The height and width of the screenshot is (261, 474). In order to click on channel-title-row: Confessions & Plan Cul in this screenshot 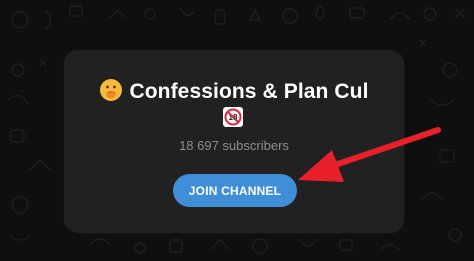, I will do `click(234, 91)`.